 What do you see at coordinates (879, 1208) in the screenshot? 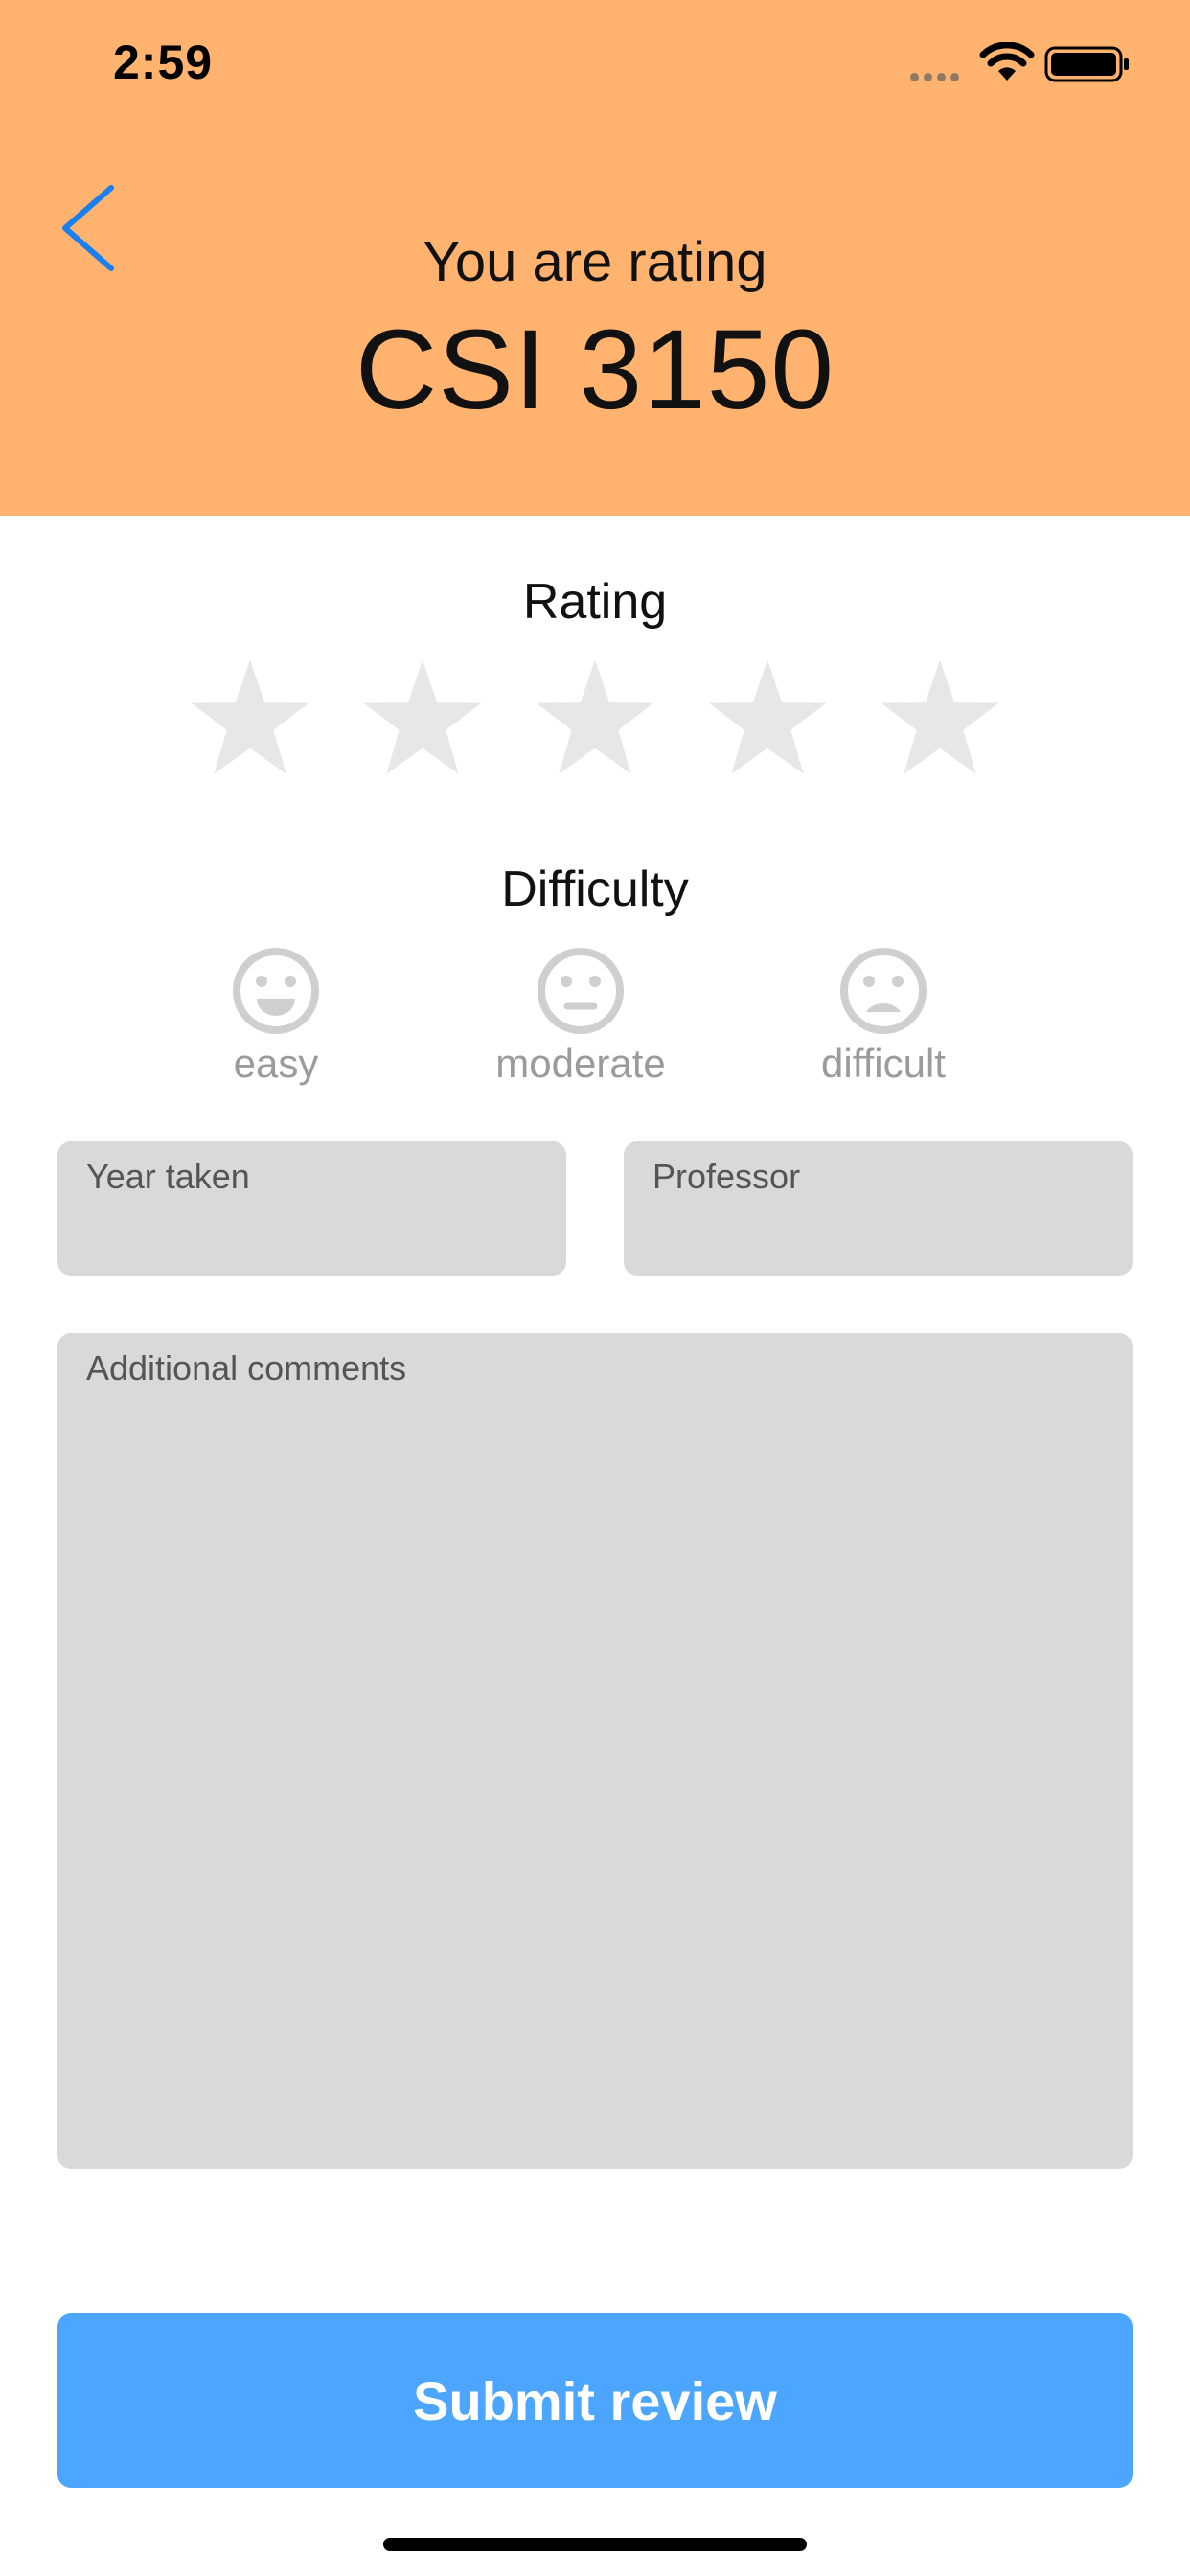
I see `professor-field: Professor` at bounding box center [879, 1208].